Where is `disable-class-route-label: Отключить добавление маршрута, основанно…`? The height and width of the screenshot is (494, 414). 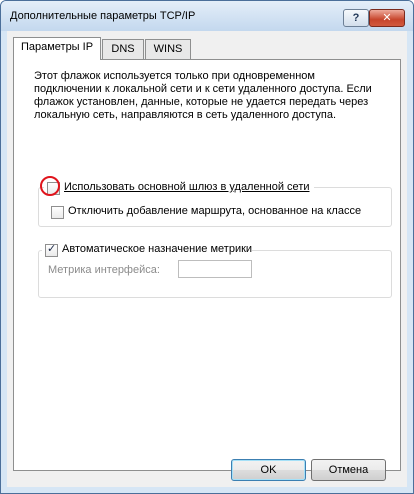
disable-class-route-label: Отключить добавление маршрута, основанно… is located at coordinates (214, 211).